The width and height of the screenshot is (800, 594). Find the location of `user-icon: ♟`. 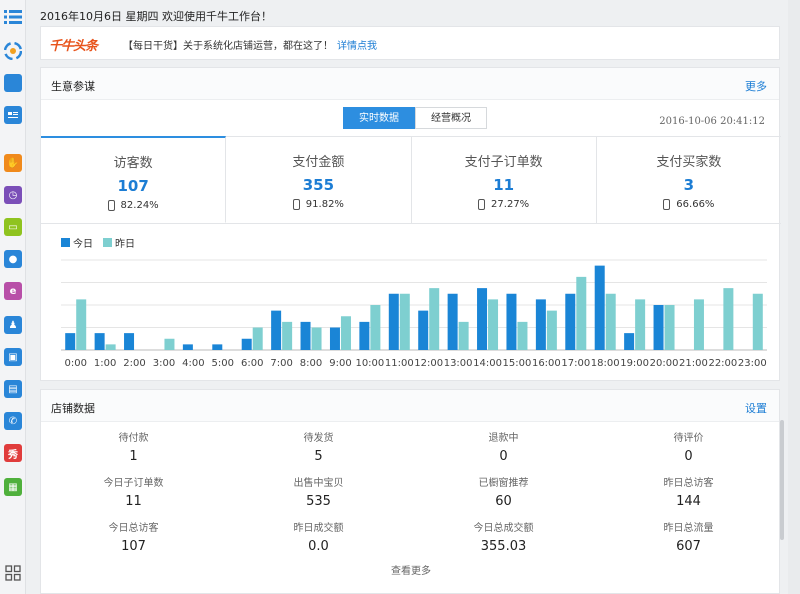

user-icon: ♟ is located at coordinates (13, 325).